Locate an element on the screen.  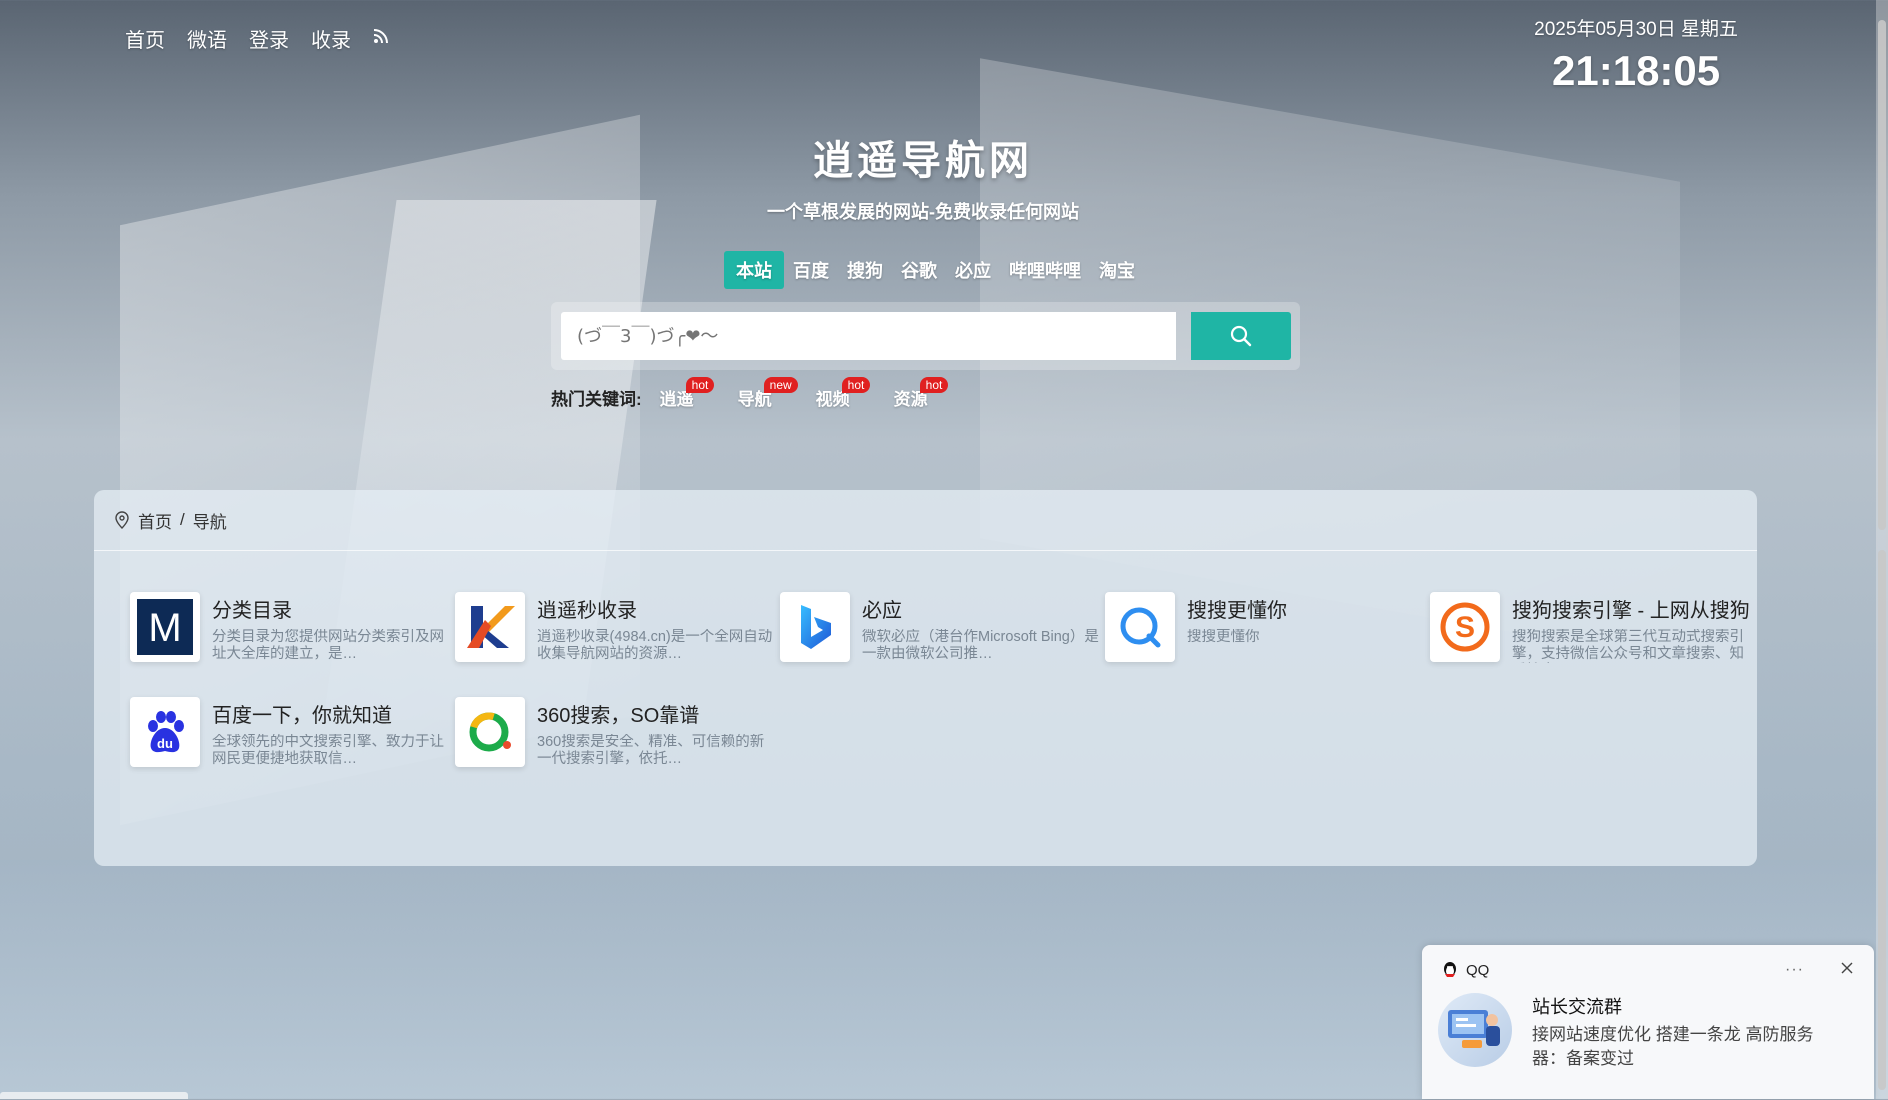
qq-notification: QQ ··· 站长交流群 接网站速度优化 搭建一条龙 高防服务器：备案变过 is located at coordinates (1648, 1022).